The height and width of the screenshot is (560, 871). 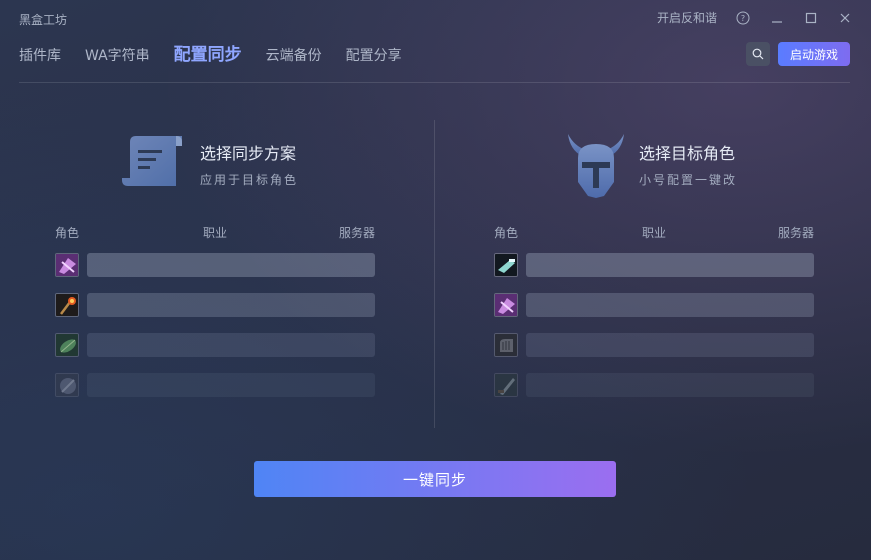 What do you see at coordinates (687, 153) in the screenshot?
I see `target-panel-title: 选择目标角色` at bounding box center [687, 153].